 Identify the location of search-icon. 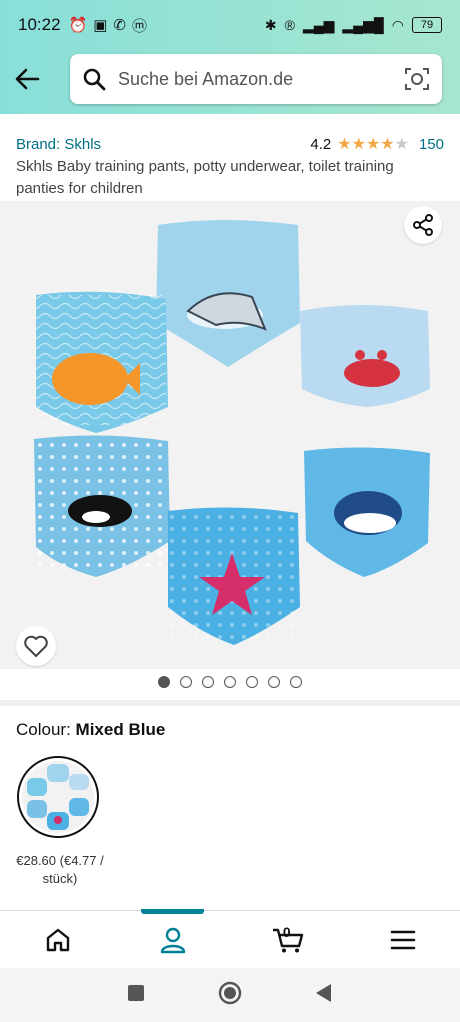
(94, 79).